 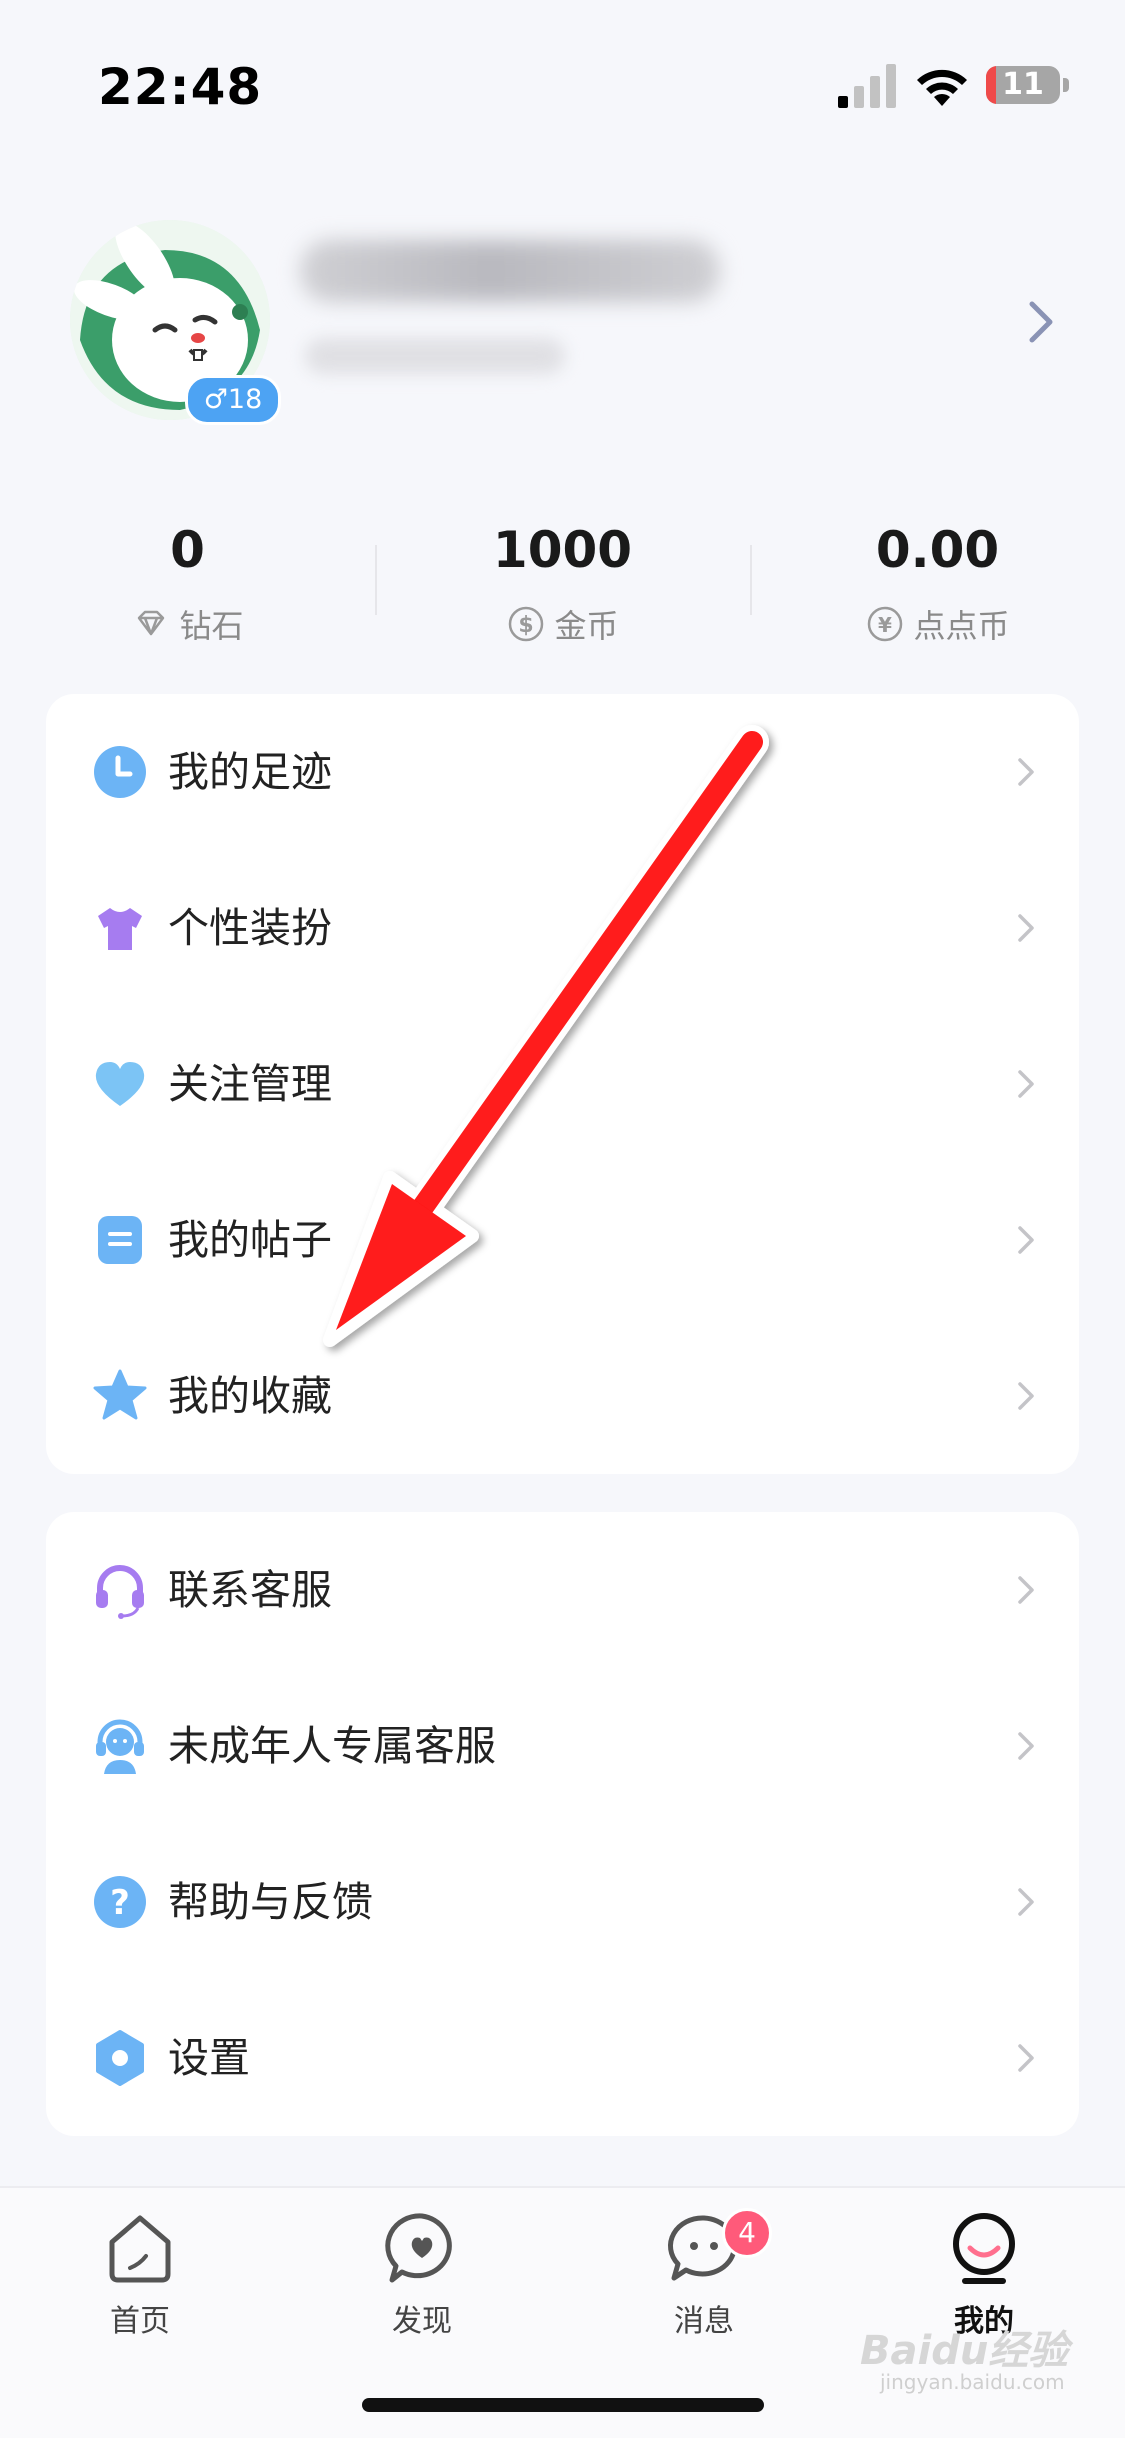 I want to click on tab-discover: 发现, so click(x=422, y=2283).